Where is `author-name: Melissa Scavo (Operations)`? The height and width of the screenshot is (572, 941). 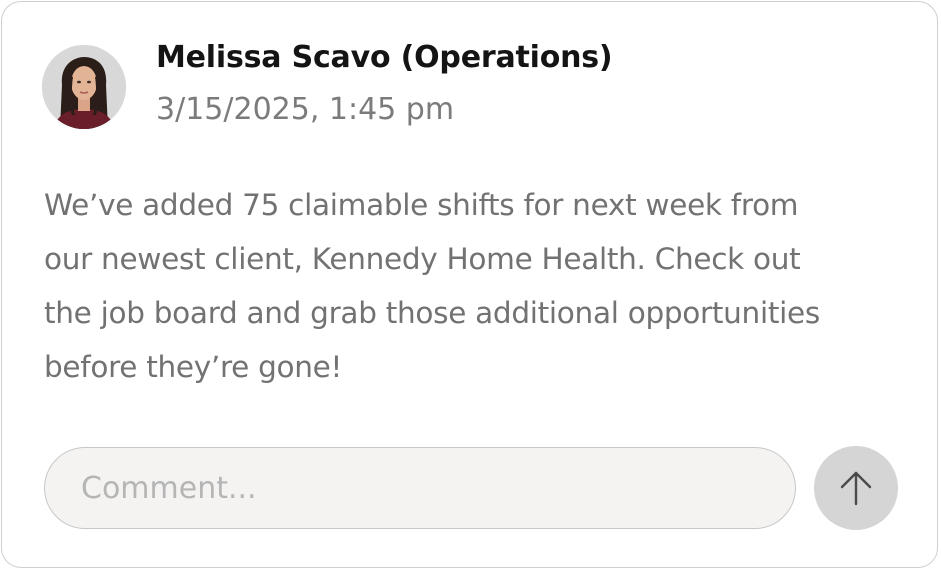
author-name: Melissa Scavo (Operations) is located at coordinates (384, 57).